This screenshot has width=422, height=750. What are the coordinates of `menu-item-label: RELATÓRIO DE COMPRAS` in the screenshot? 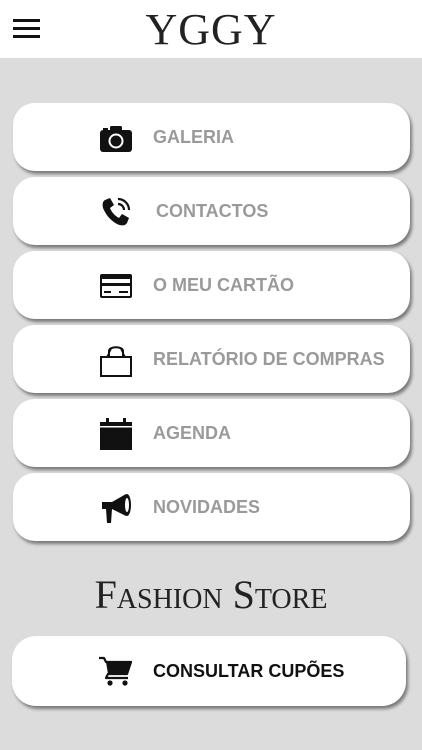 It's located at (269, 359).